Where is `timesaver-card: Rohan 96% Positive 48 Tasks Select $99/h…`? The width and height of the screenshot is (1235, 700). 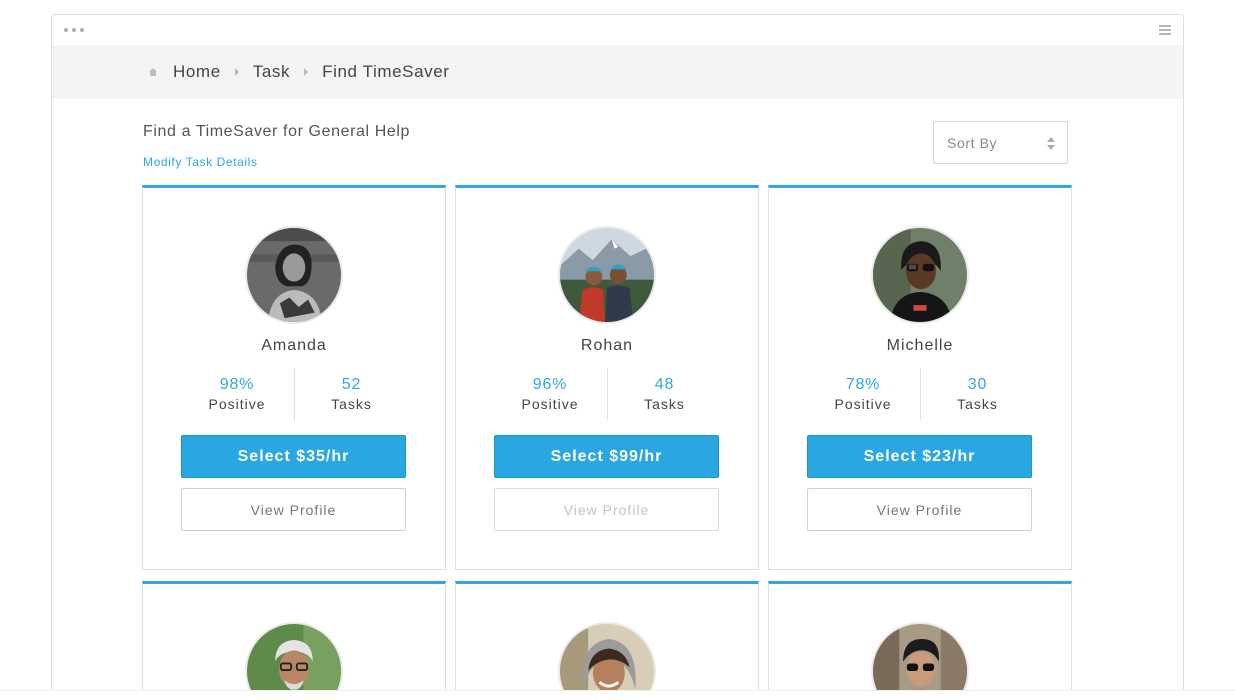
timesaver-card: Rohan 96% Positive 48 Tasks Select $99/h… is located at coordinates (607, 377).